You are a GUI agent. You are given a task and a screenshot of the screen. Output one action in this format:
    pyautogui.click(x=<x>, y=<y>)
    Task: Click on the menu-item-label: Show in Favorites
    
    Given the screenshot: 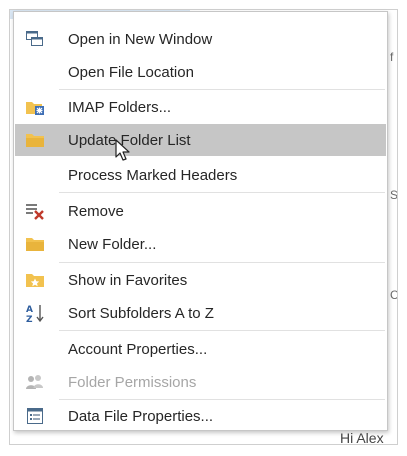 What is the action you would take?
    pyautogui.click(x=128, y=280)
    